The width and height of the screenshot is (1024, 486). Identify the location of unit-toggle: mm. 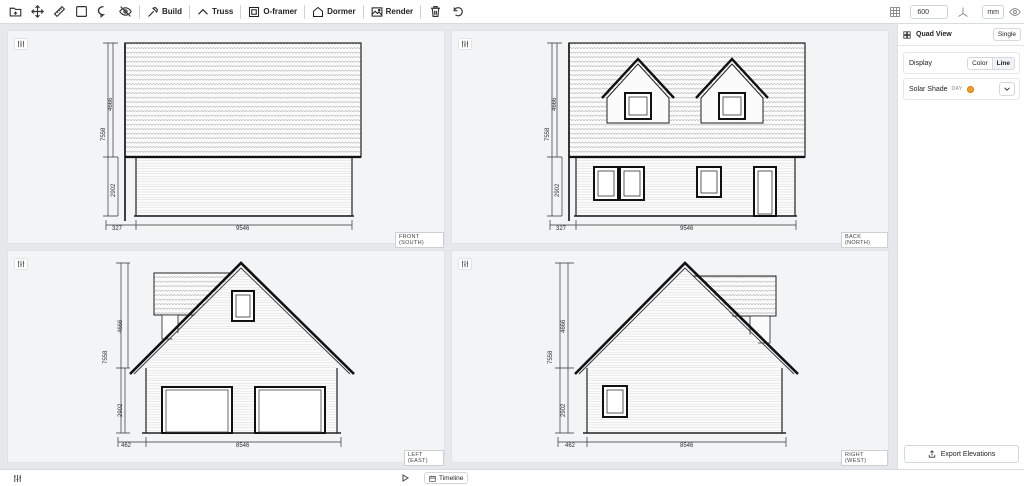
(993, 12).